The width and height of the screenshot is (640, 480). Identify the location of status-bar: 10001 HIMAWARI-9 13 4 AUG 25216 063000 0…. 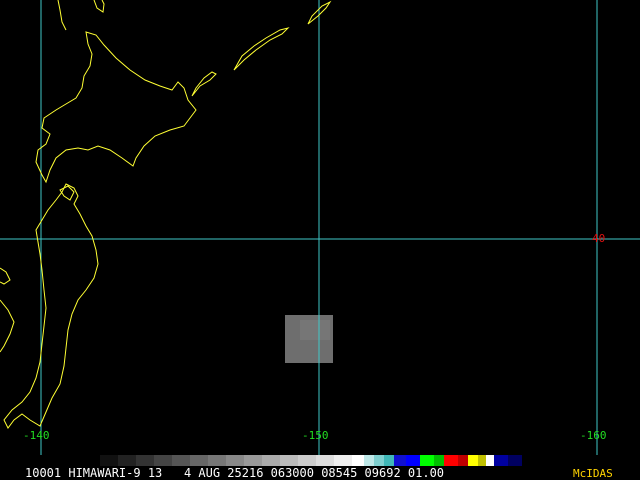
(320, 473).